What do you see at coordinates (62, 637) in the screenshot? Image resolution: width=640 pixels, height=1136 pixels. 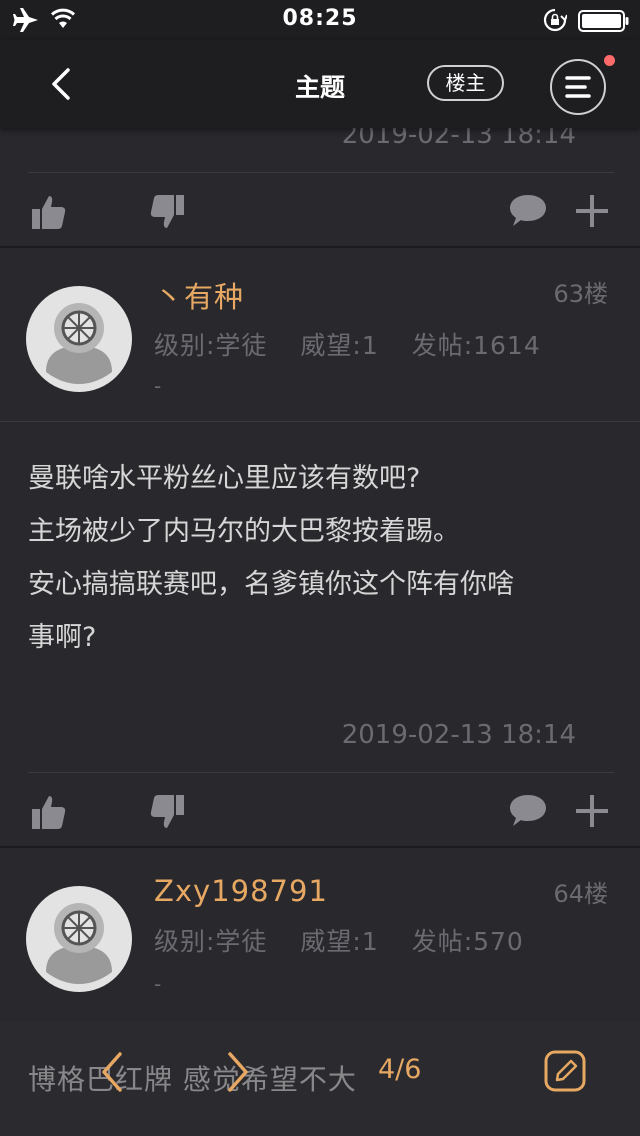 I see `content-line: 事啊?` at bounding box center [62, 637].